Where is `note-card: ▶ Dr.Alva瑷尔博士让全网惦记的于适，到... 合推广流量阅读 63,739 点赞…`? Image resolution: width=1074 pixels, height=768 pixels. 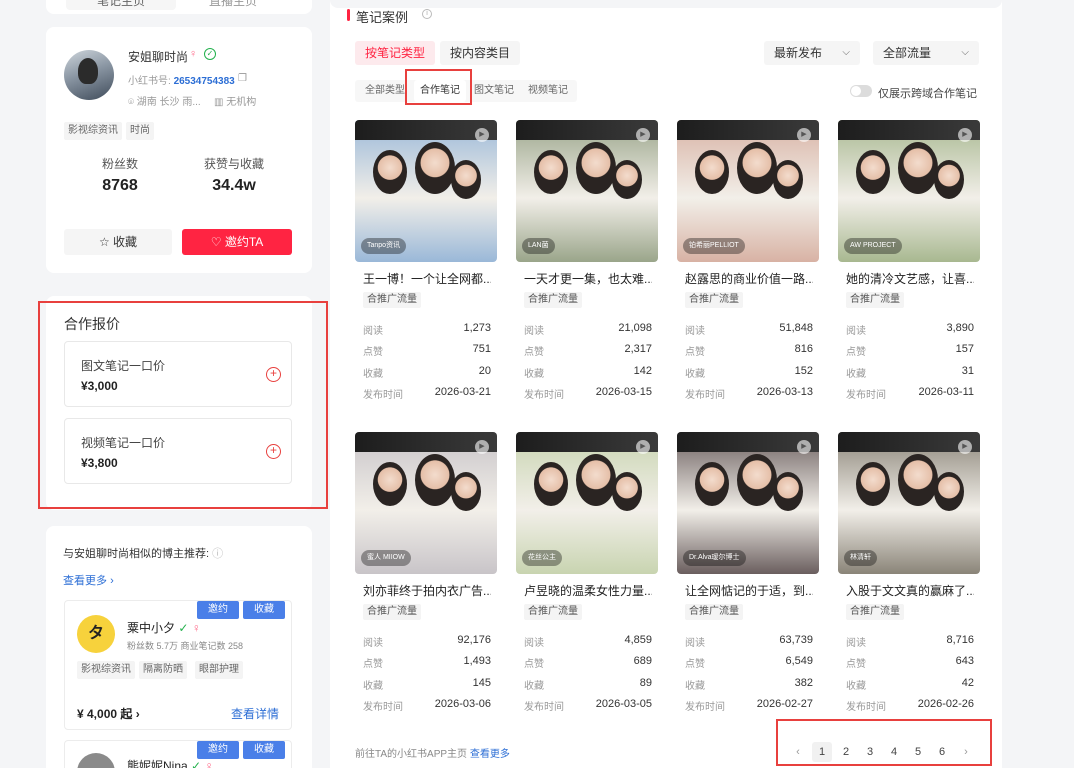 note-card: ▶ Dr.Alva瑷尔博士让全网惦记的于适，到... 合推广流量阅读 63,739 点赞… is located at coordinates (748, 577).